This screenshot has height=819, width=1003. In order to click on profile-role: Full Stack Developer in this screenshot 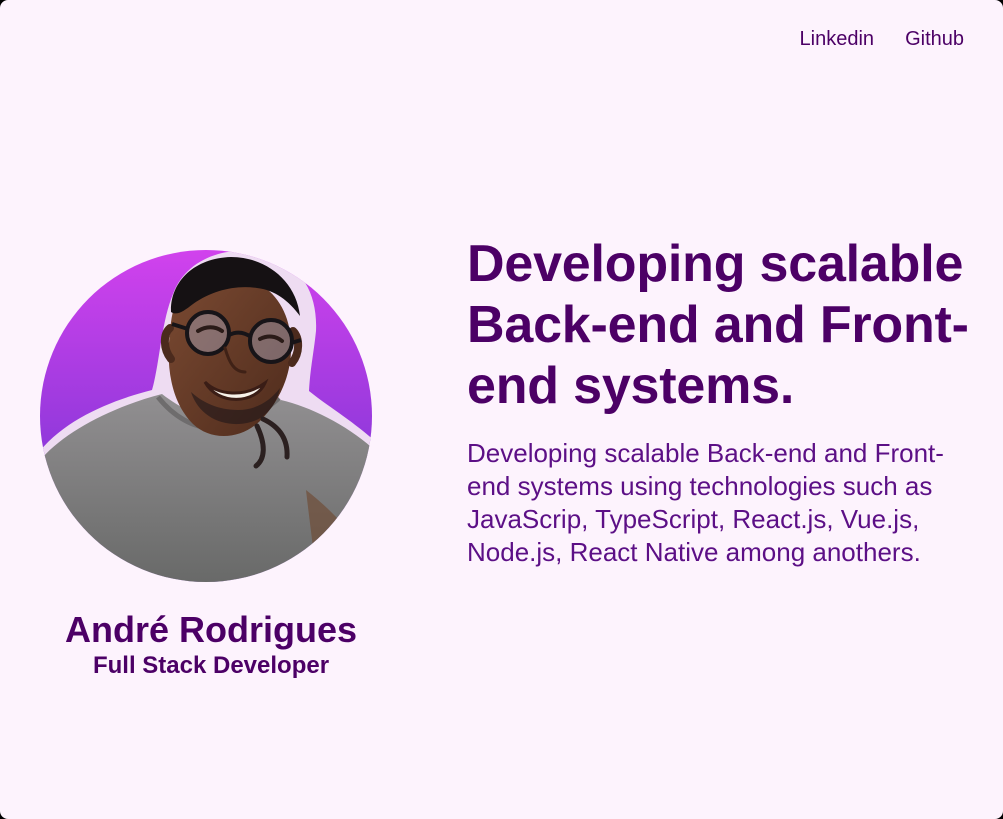, I will do `click(211, 665)`.